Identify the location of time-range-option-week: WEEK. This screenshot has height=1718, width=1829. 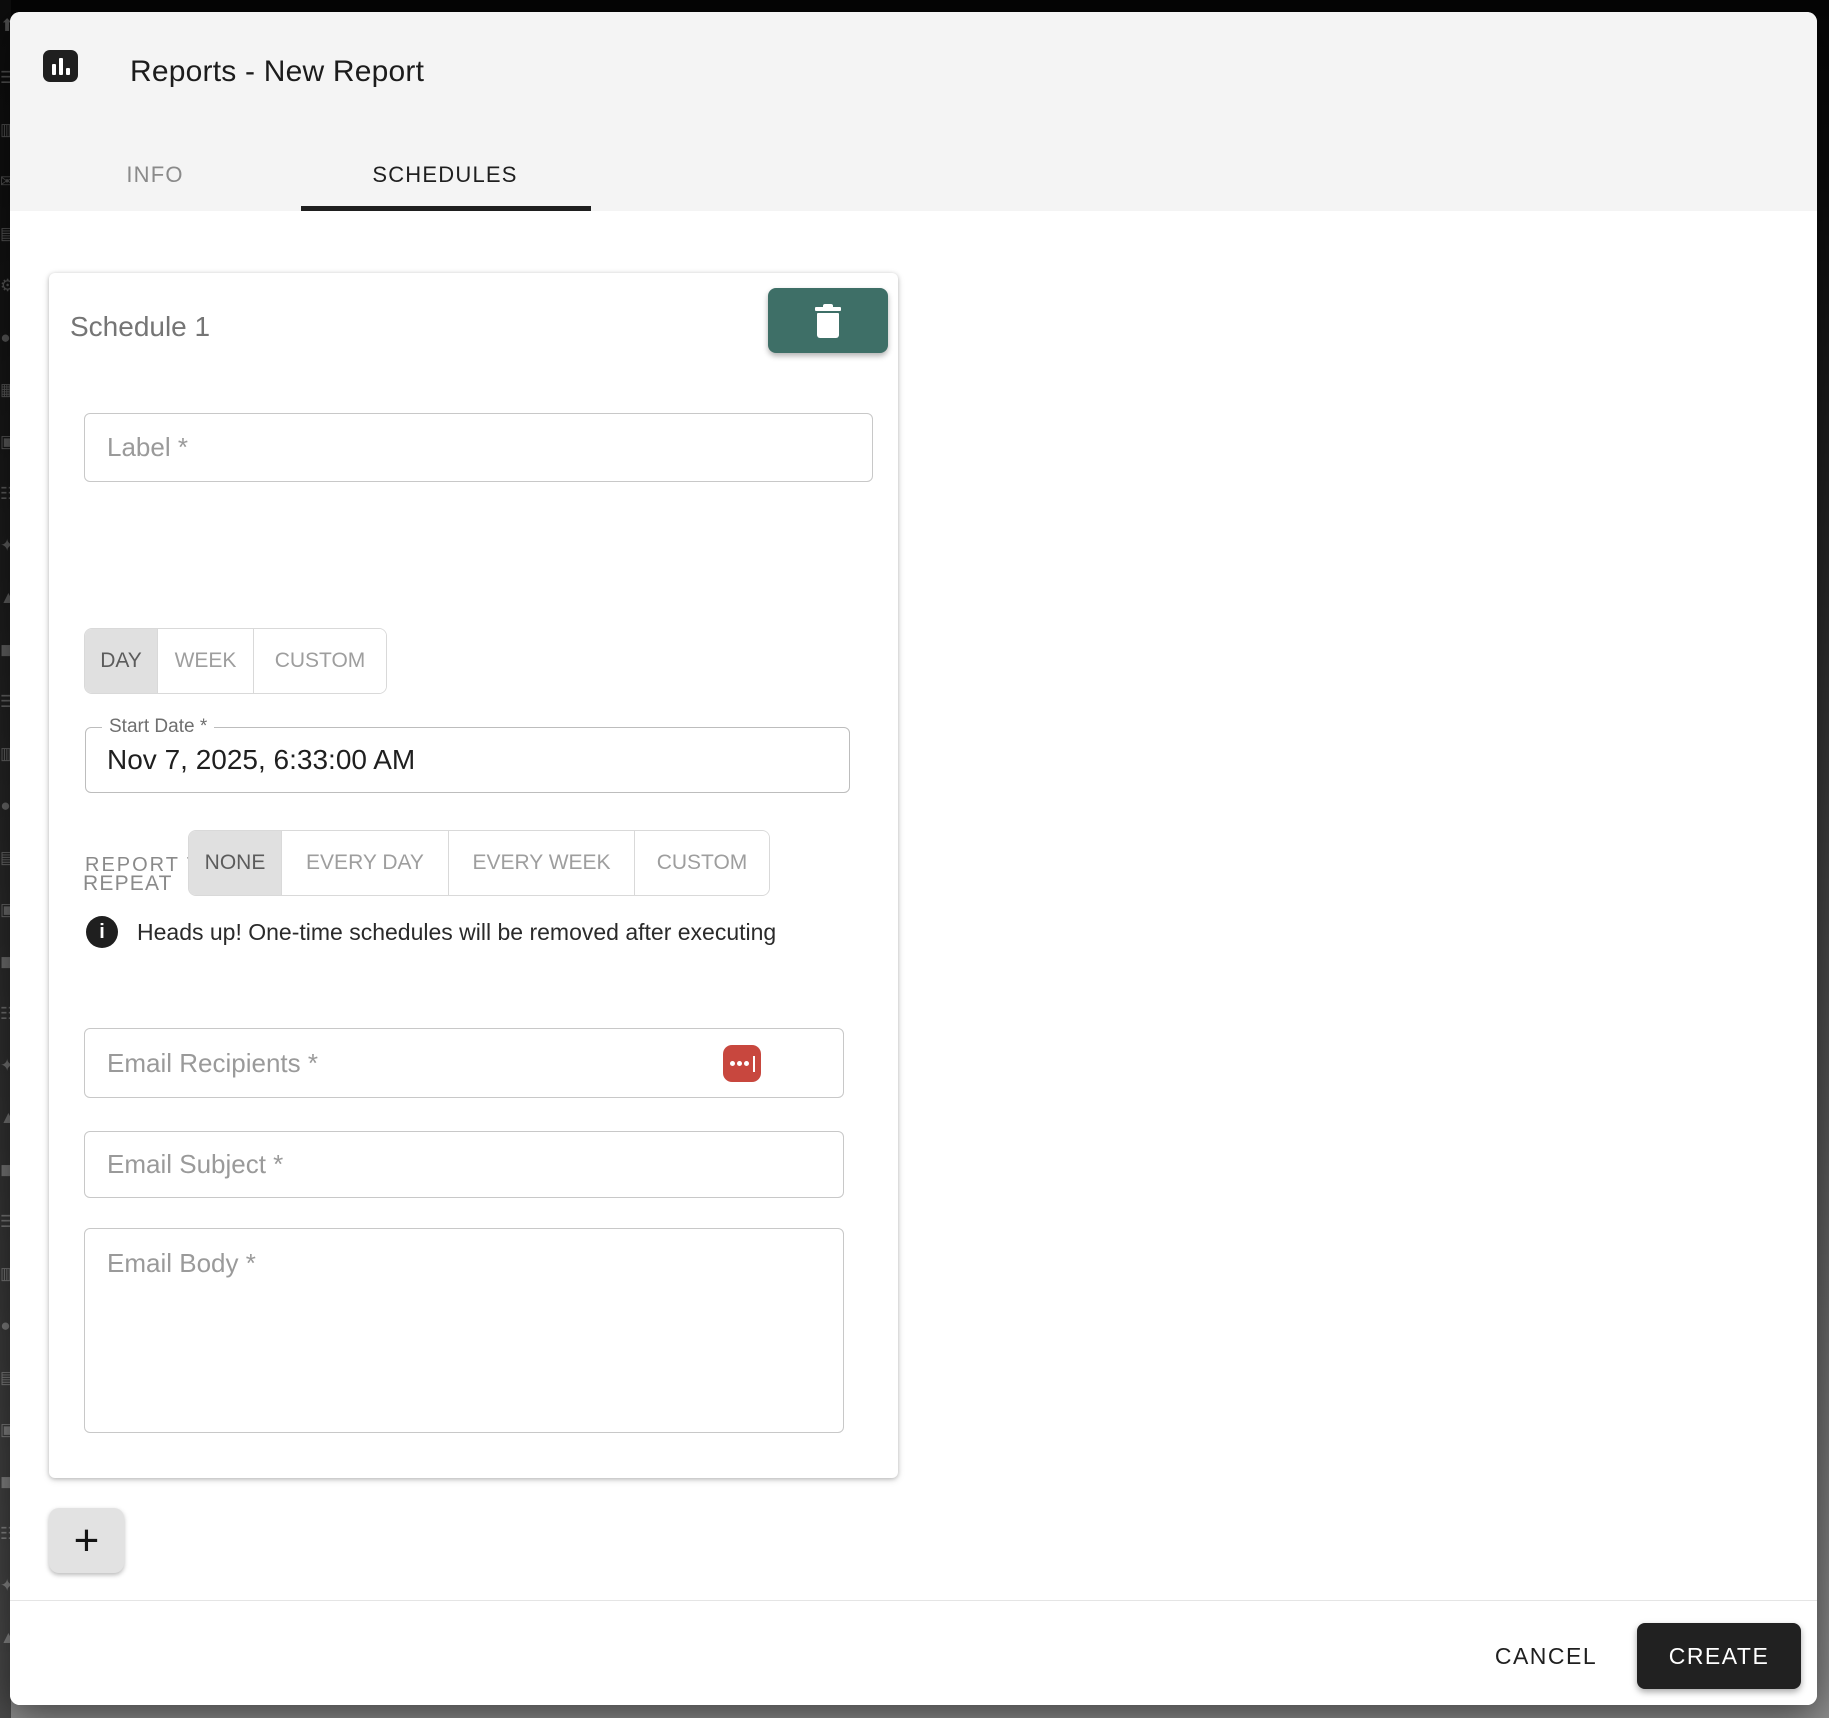
(206, 661).